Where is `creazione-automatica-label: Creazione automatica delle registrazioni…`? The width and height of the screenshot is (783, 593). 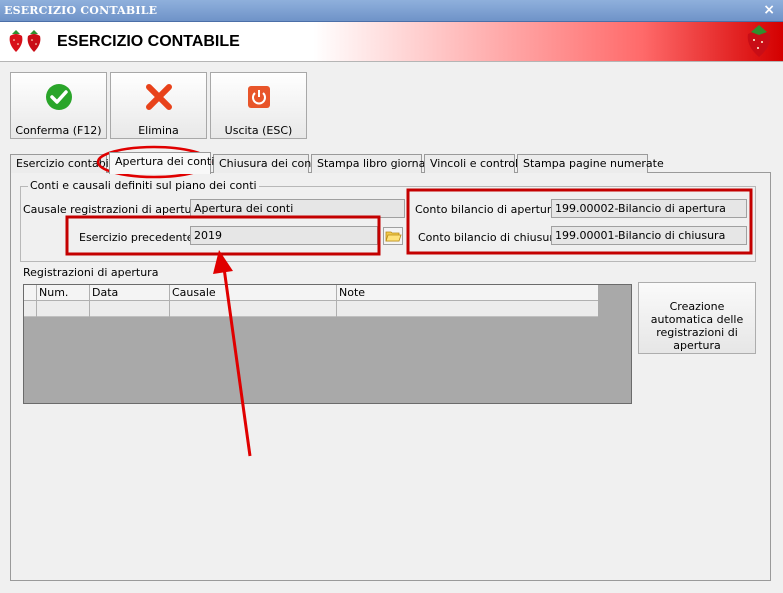
creazione-automatica-label: Creazione automatica delle registrazioni… is located at coordinates (697, 326).